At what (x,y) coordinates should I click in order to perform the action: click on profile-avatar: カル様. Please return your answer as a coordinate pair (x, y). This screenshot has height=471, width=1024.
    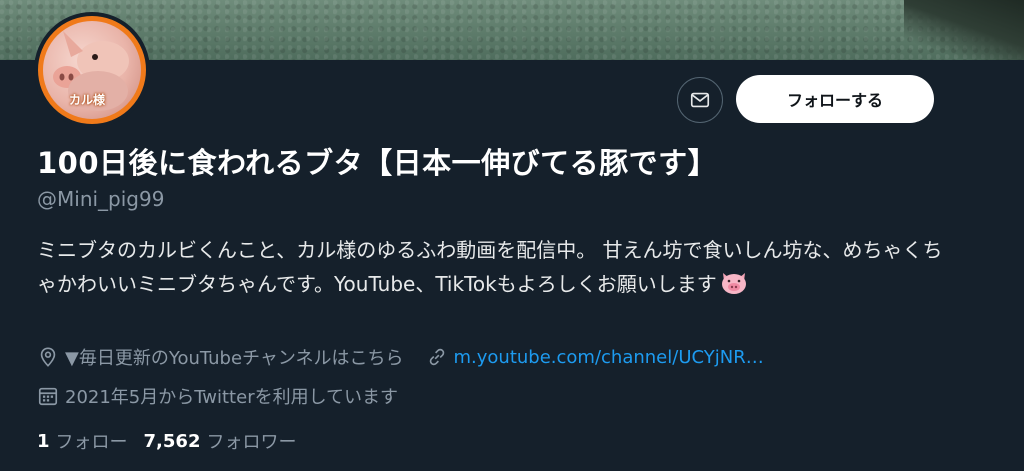
    Looking at the image, I should click on (92, 70).